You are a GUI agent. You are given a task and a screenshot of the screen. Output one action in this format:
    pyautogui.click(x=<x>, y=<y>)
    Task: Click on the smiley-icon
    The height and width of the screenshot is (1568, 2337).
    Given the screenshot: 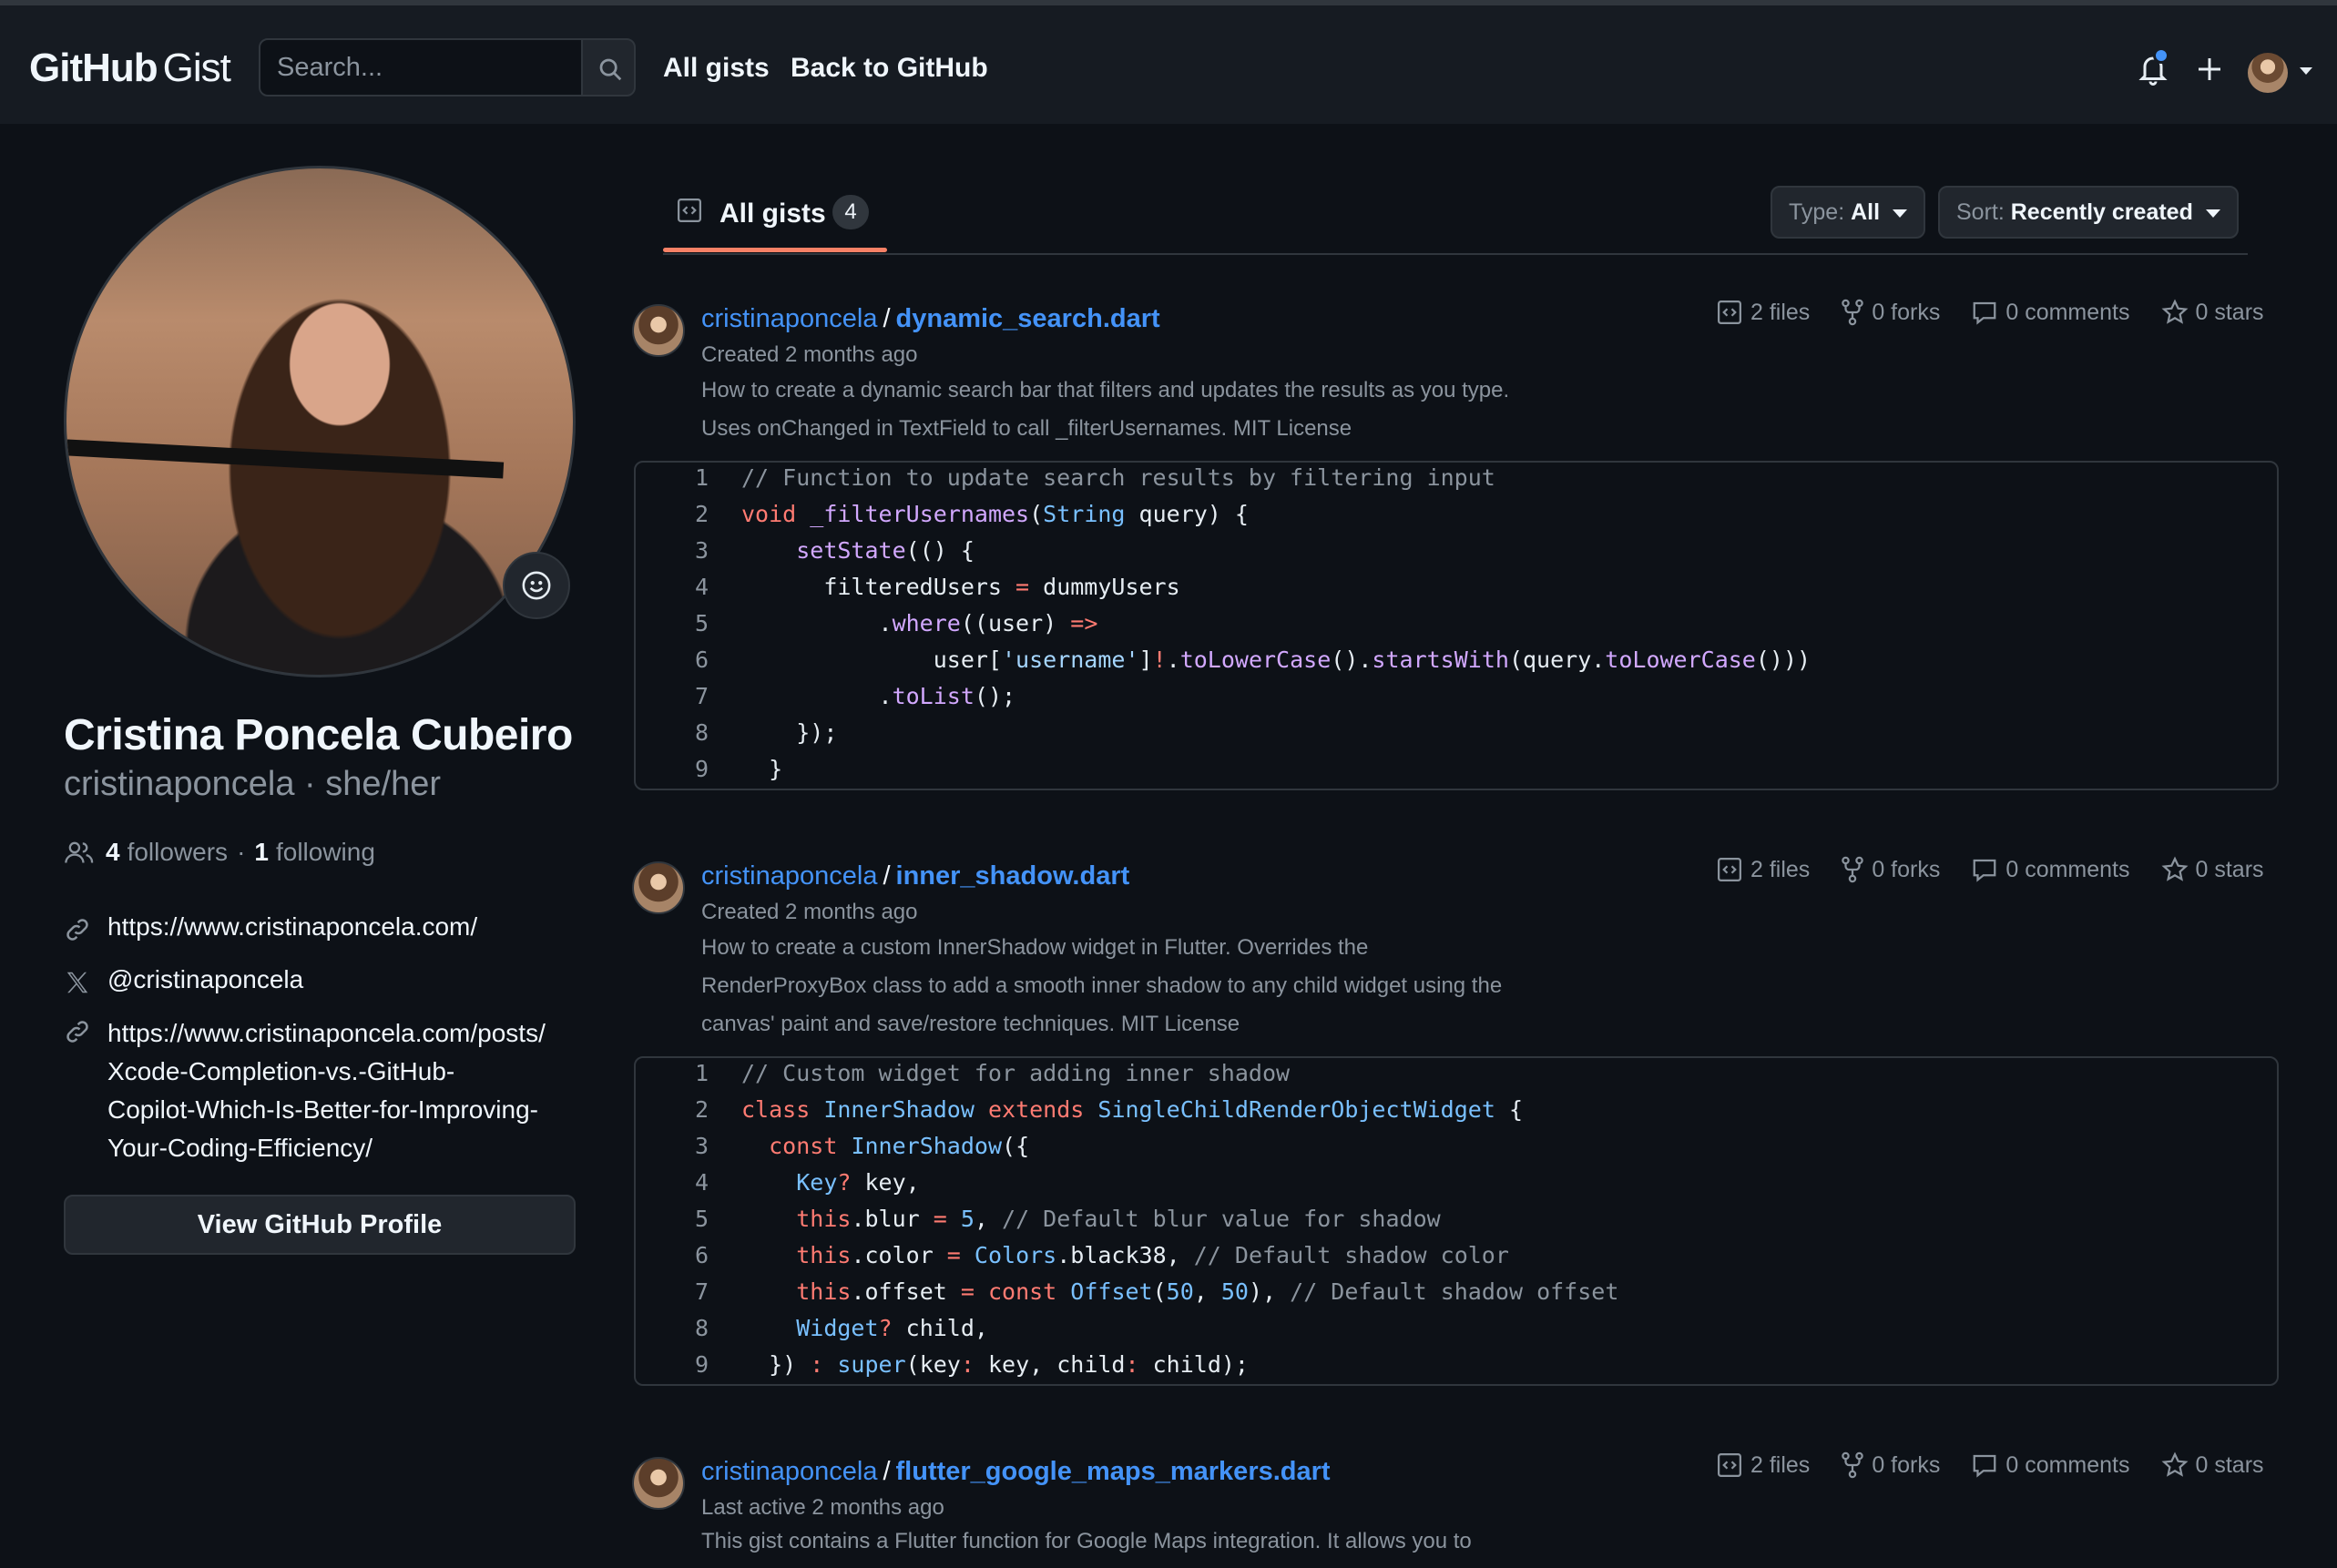 What is the action you would take?
    pyautogui.click(x=536, y=585)
    